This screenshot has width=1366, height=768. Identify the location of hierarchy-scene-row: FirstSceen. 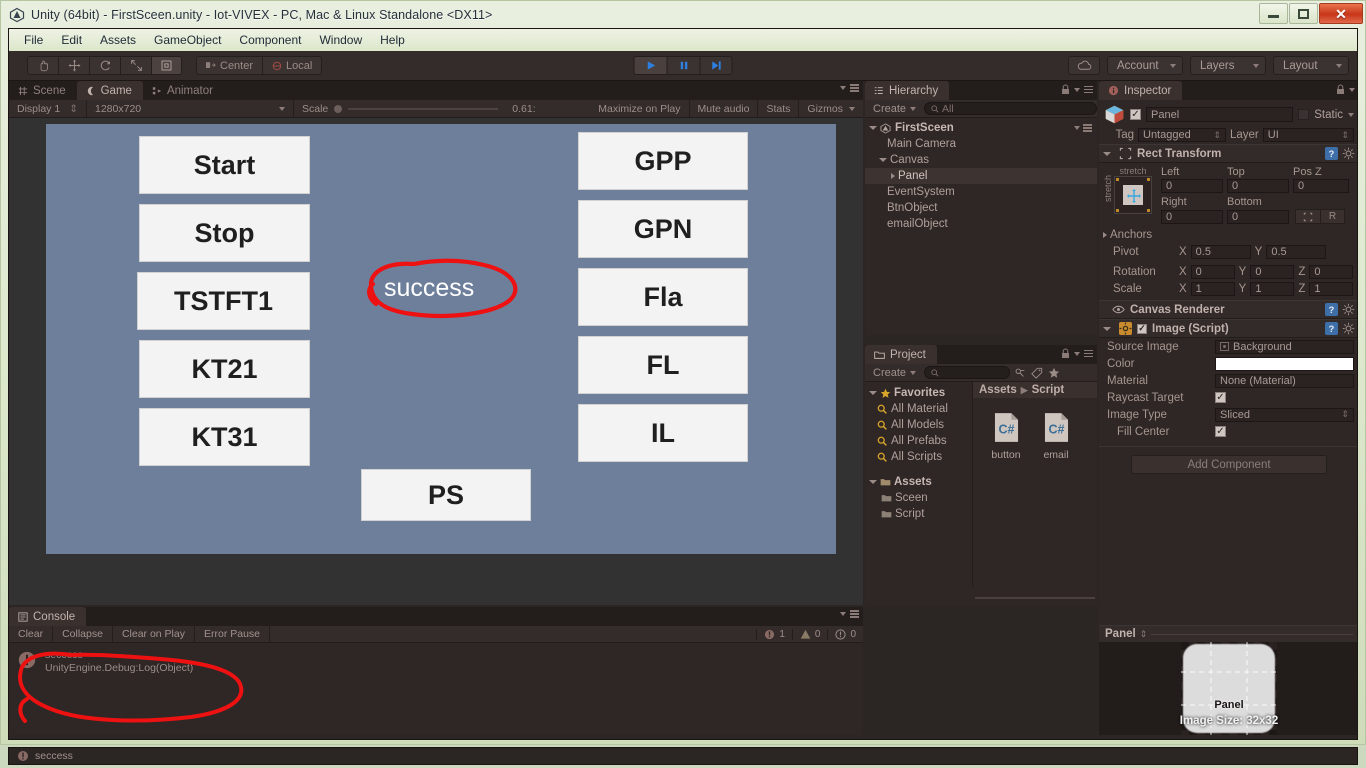
(981, 128).